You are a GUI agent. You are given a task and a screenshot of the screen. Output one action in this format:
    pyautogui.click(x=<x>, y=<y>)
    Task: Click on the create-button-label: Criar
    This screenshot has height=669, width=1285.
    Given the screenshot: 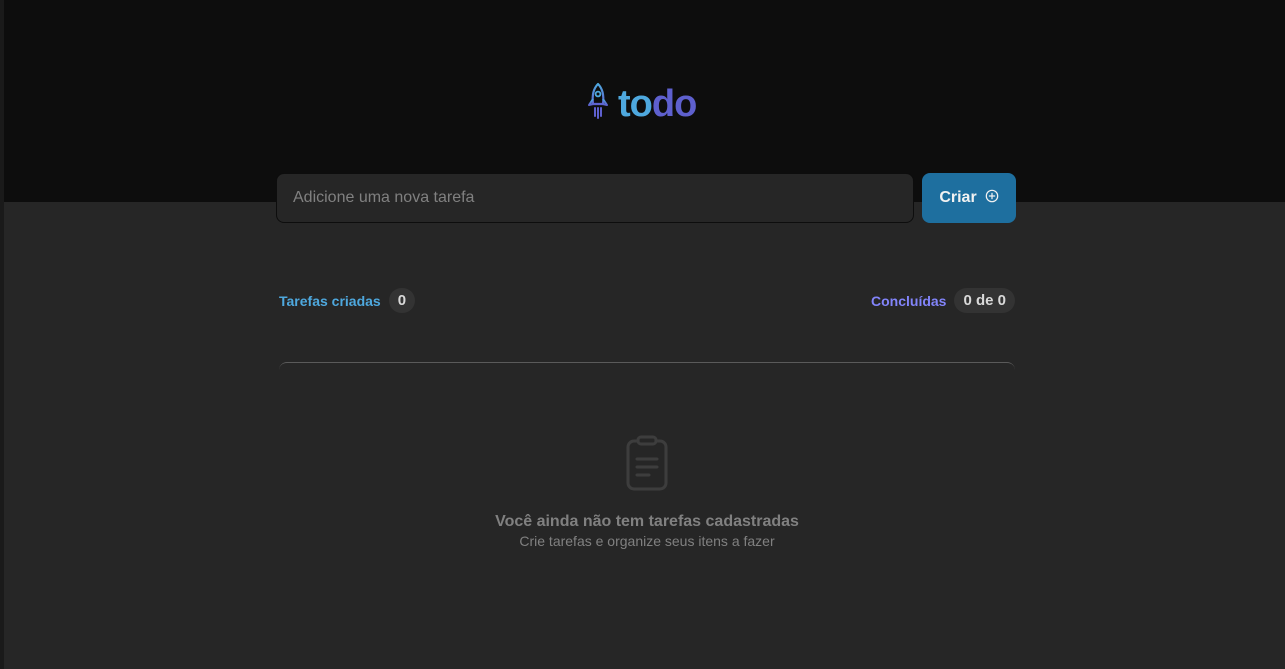 What is the action you would take?
    pyautogui.click(x=958, y=197)
    